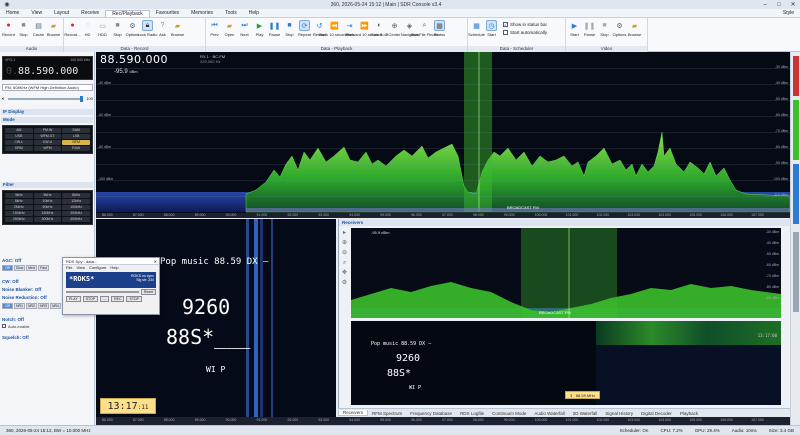 The image size is (800, 435). Describe the element at coordinates (47, 136) in the screenshot. I see `mode-button: WFM-ST` at that location.